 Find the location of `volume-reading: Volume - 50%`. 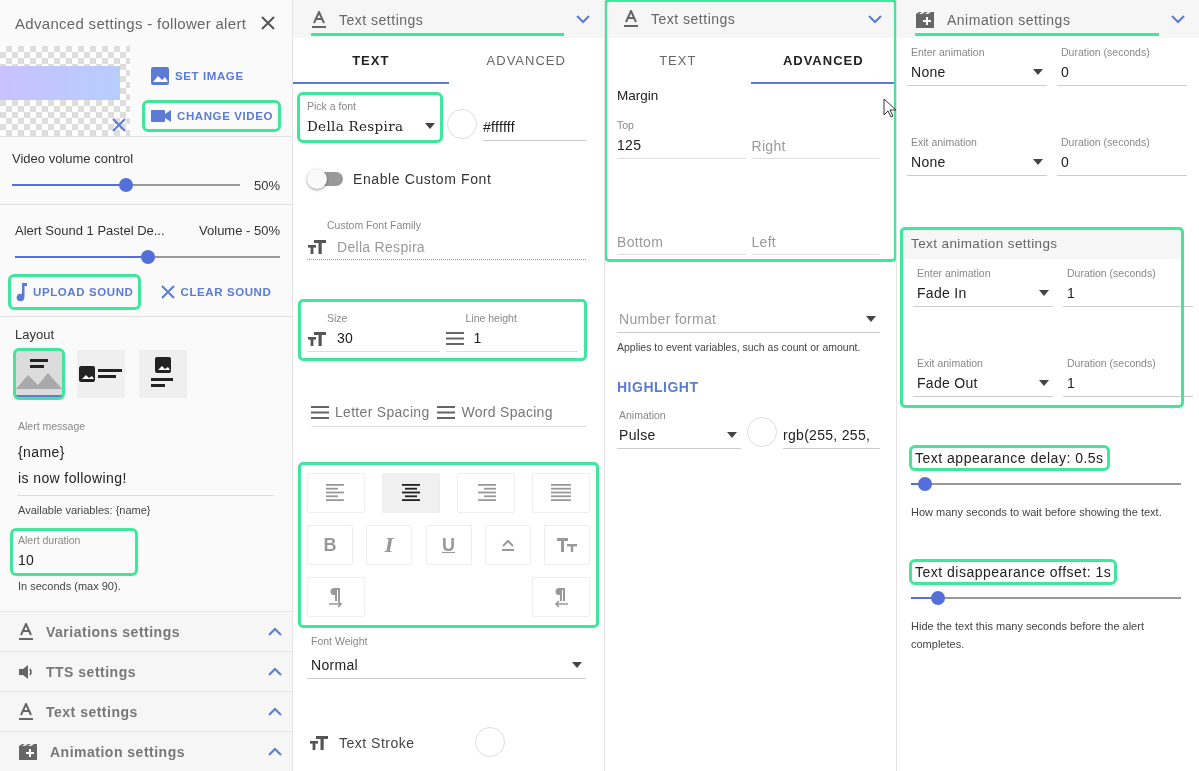

volume-reading: Volume - 50% is located at coordinates (239, 230).